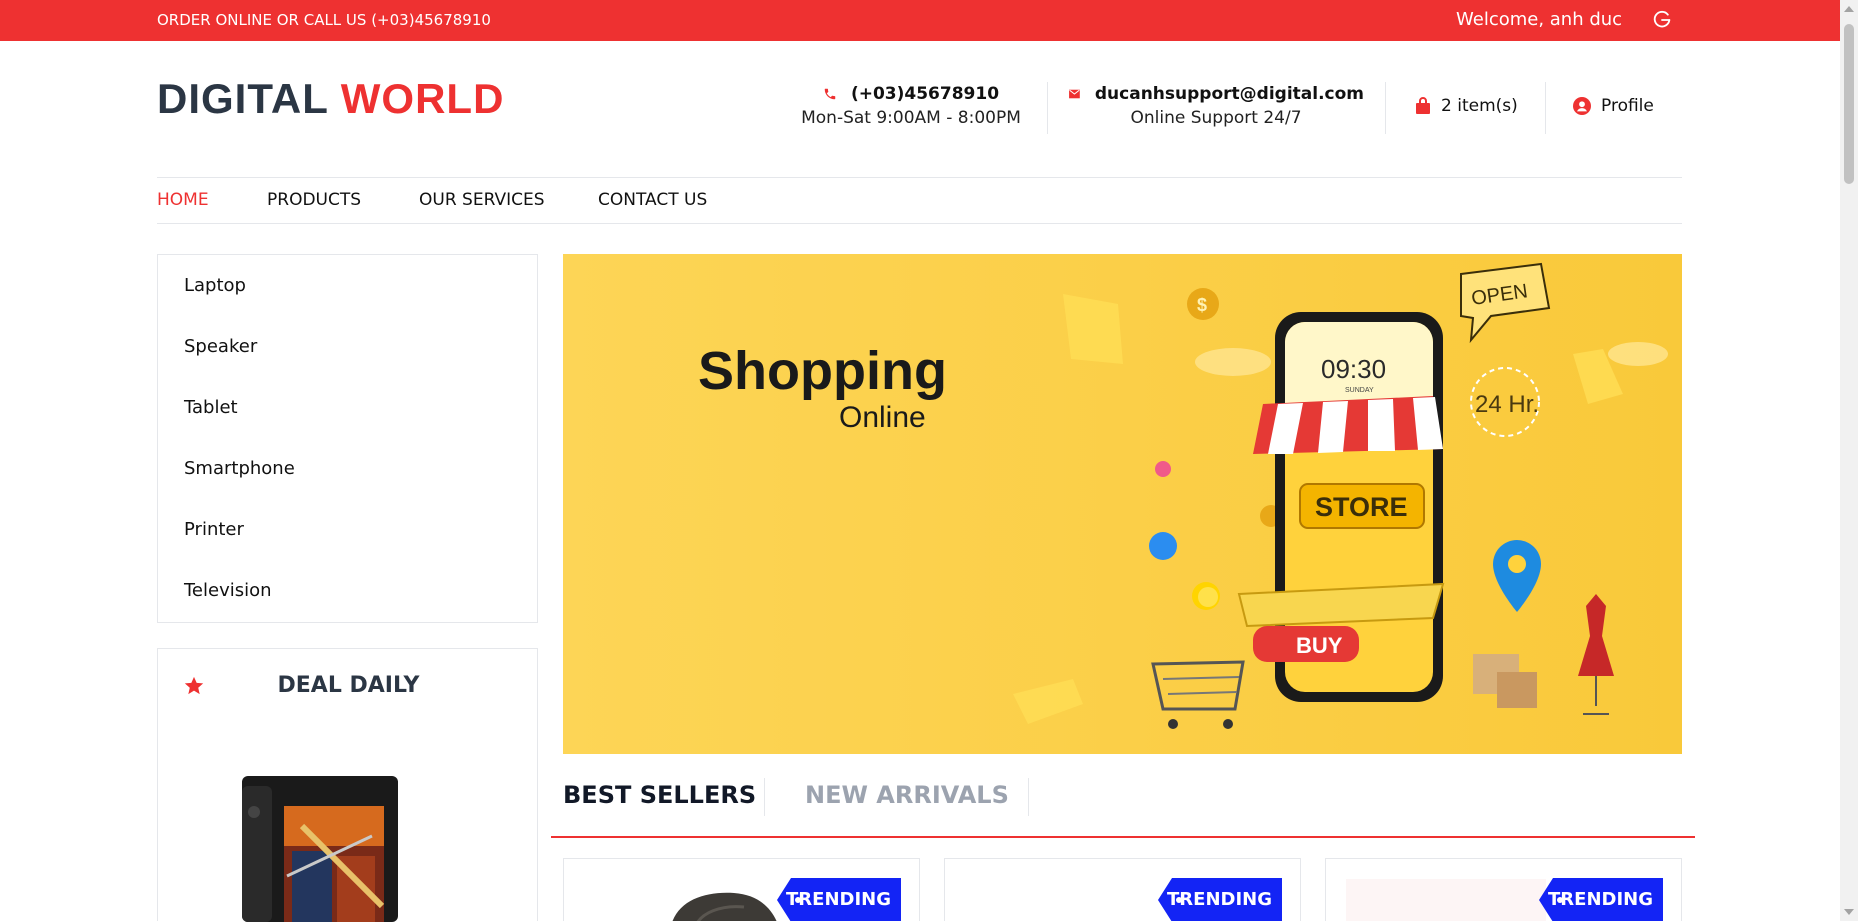 The image size is (1858, 922). I want to click on mail-icon, so click(1074, 94).